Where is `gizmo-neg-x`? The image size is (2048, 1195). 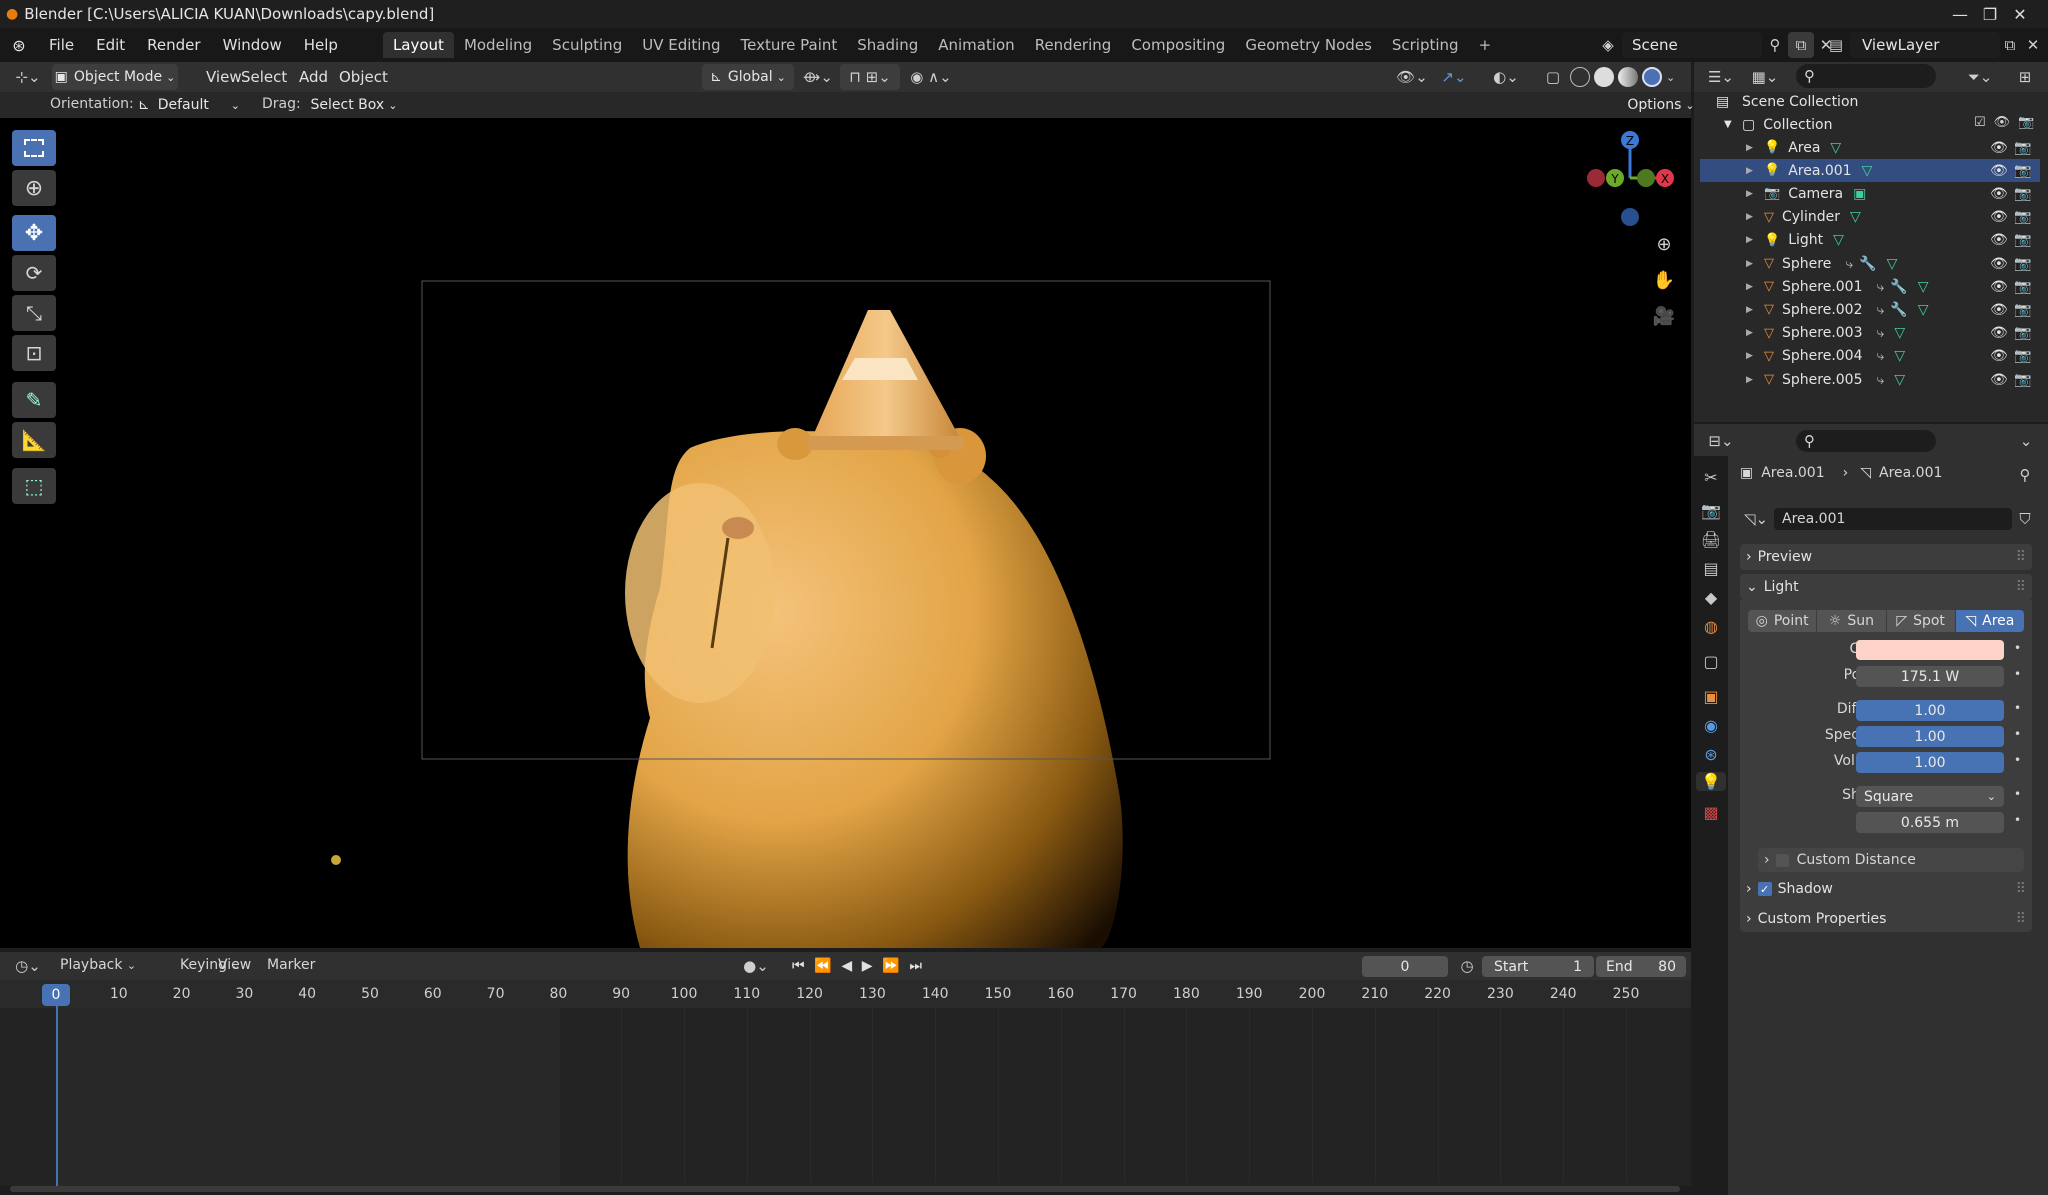 gizmo-neg-x is located at coordinates (1596, 178).